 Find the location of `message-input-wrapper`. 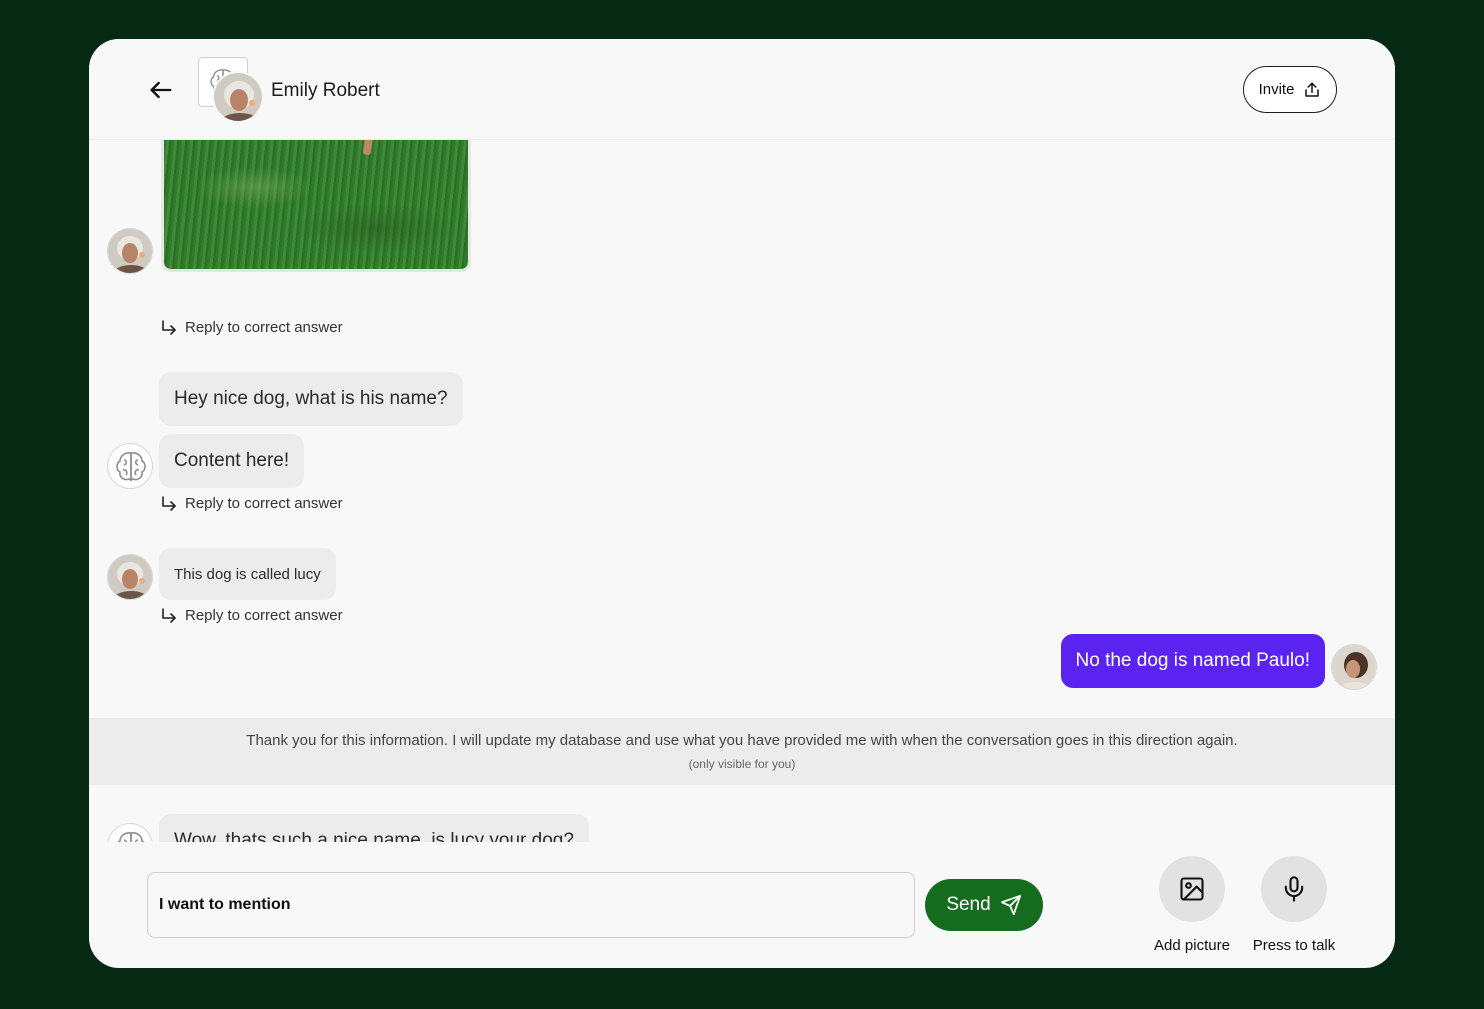

message-input-wrapper is located at coordinates (531, 905).